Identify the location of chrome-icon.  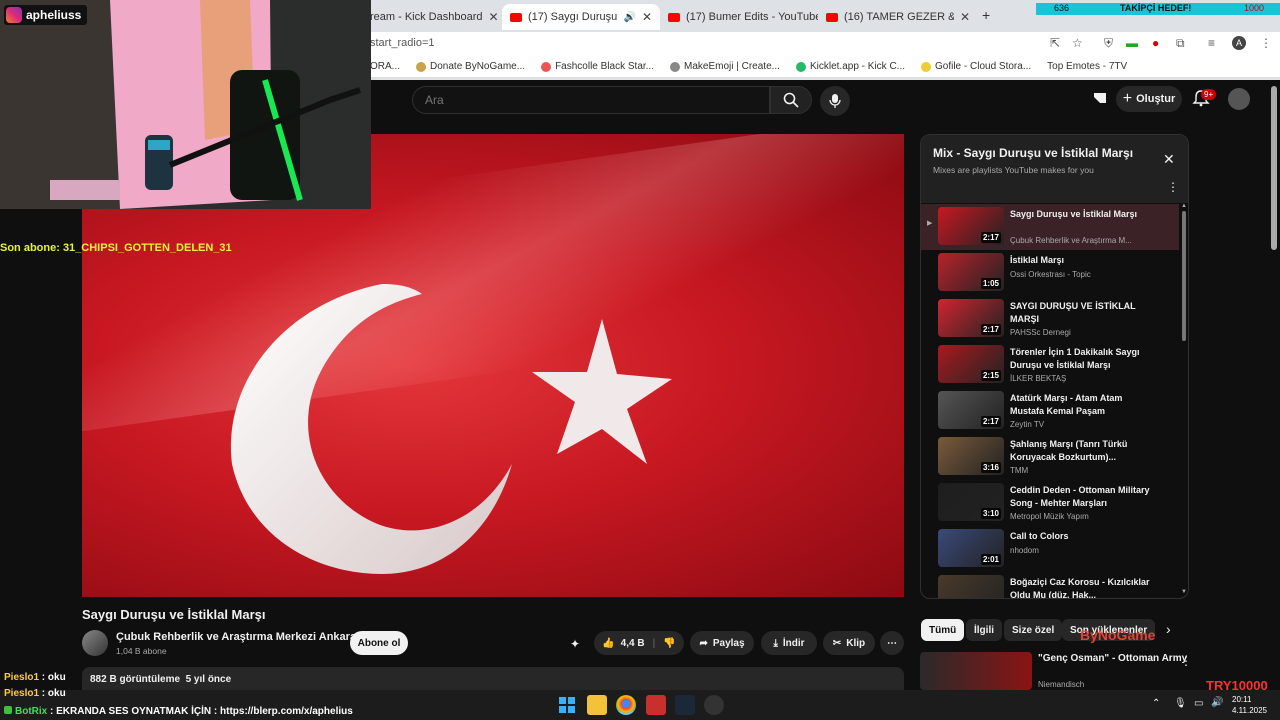
(626, 705).